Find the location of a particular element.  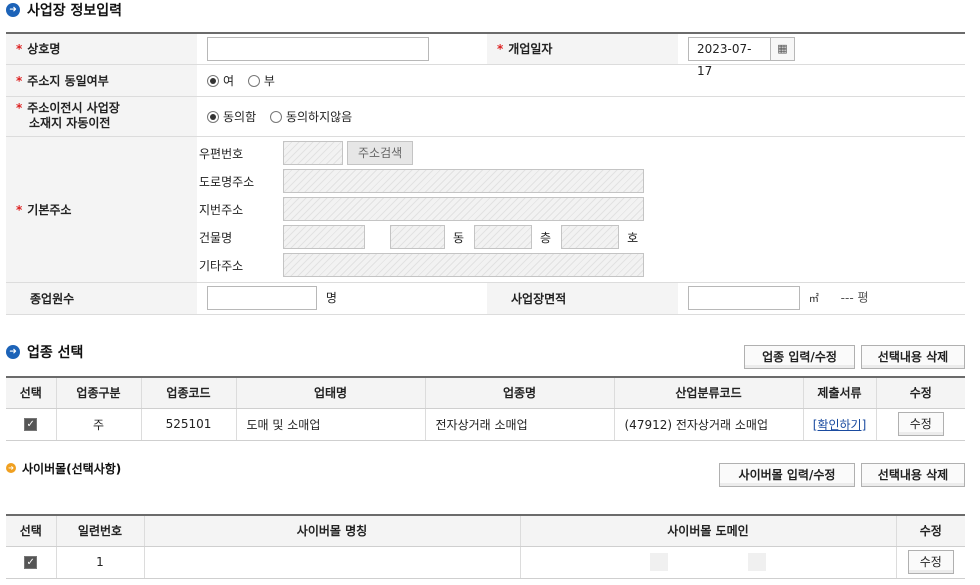

arrow-circle-small-icon: ➜ is located at coordinates (11, 468).